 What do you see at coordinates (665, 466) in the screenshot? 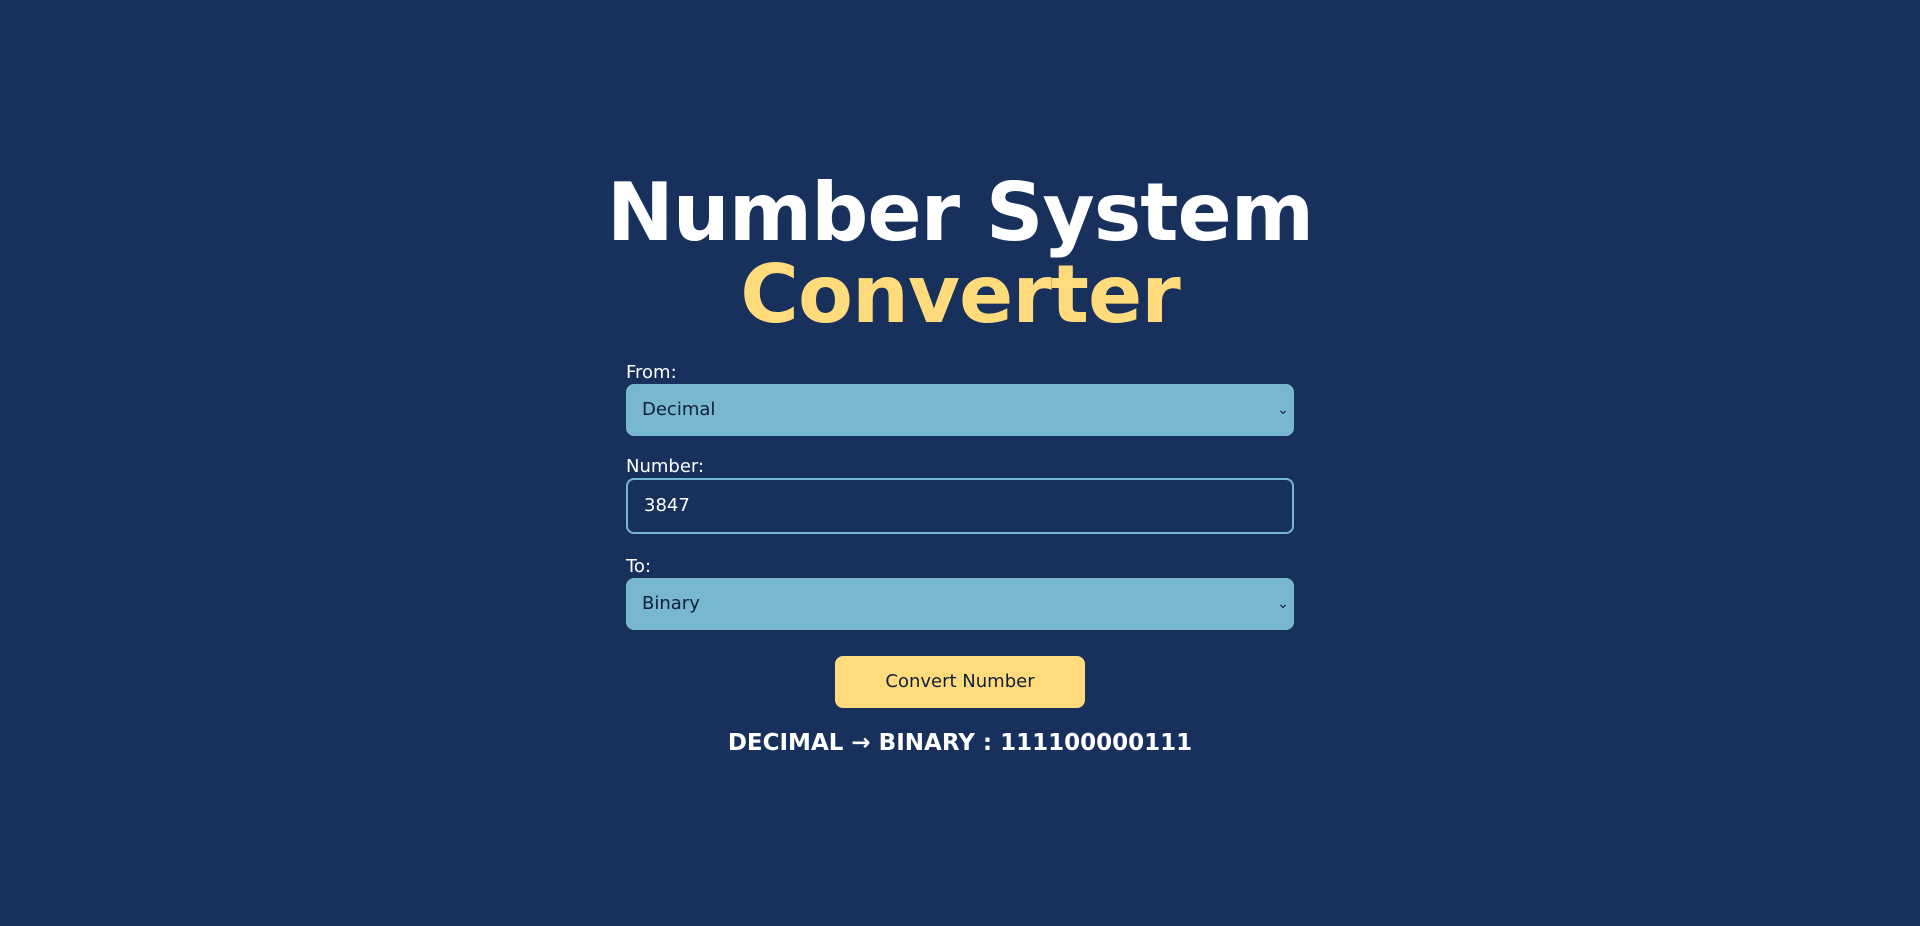
I see `number-label: Number:` at bounding box center [665, 466].